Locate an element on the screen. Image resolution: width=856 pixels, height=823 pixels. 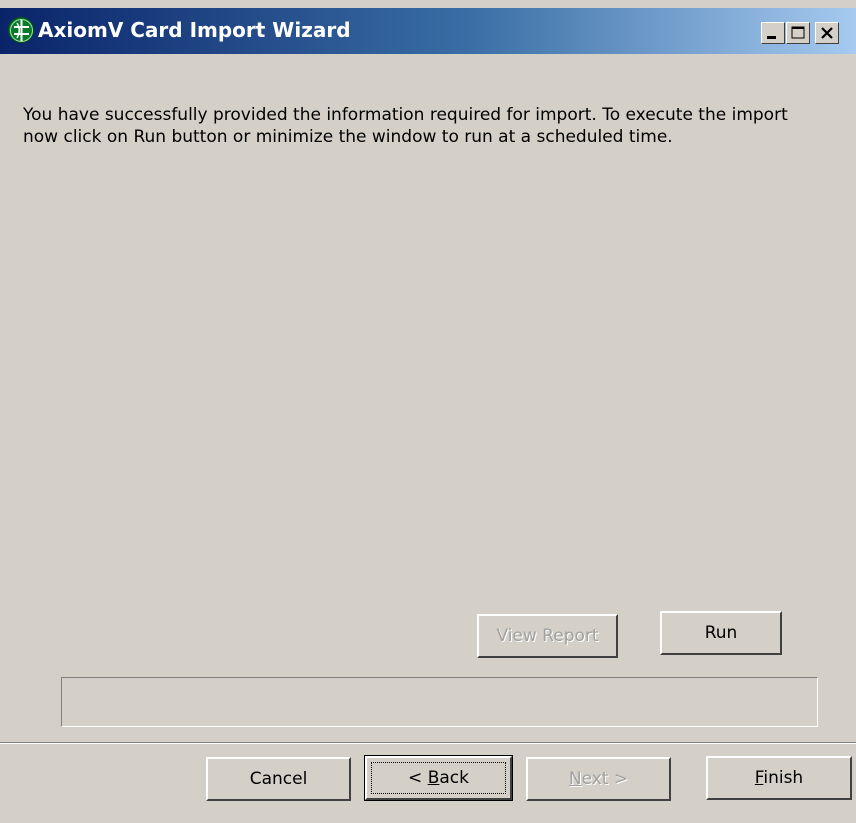
next-label-rest: ext > is located at coordinates (605, 779).